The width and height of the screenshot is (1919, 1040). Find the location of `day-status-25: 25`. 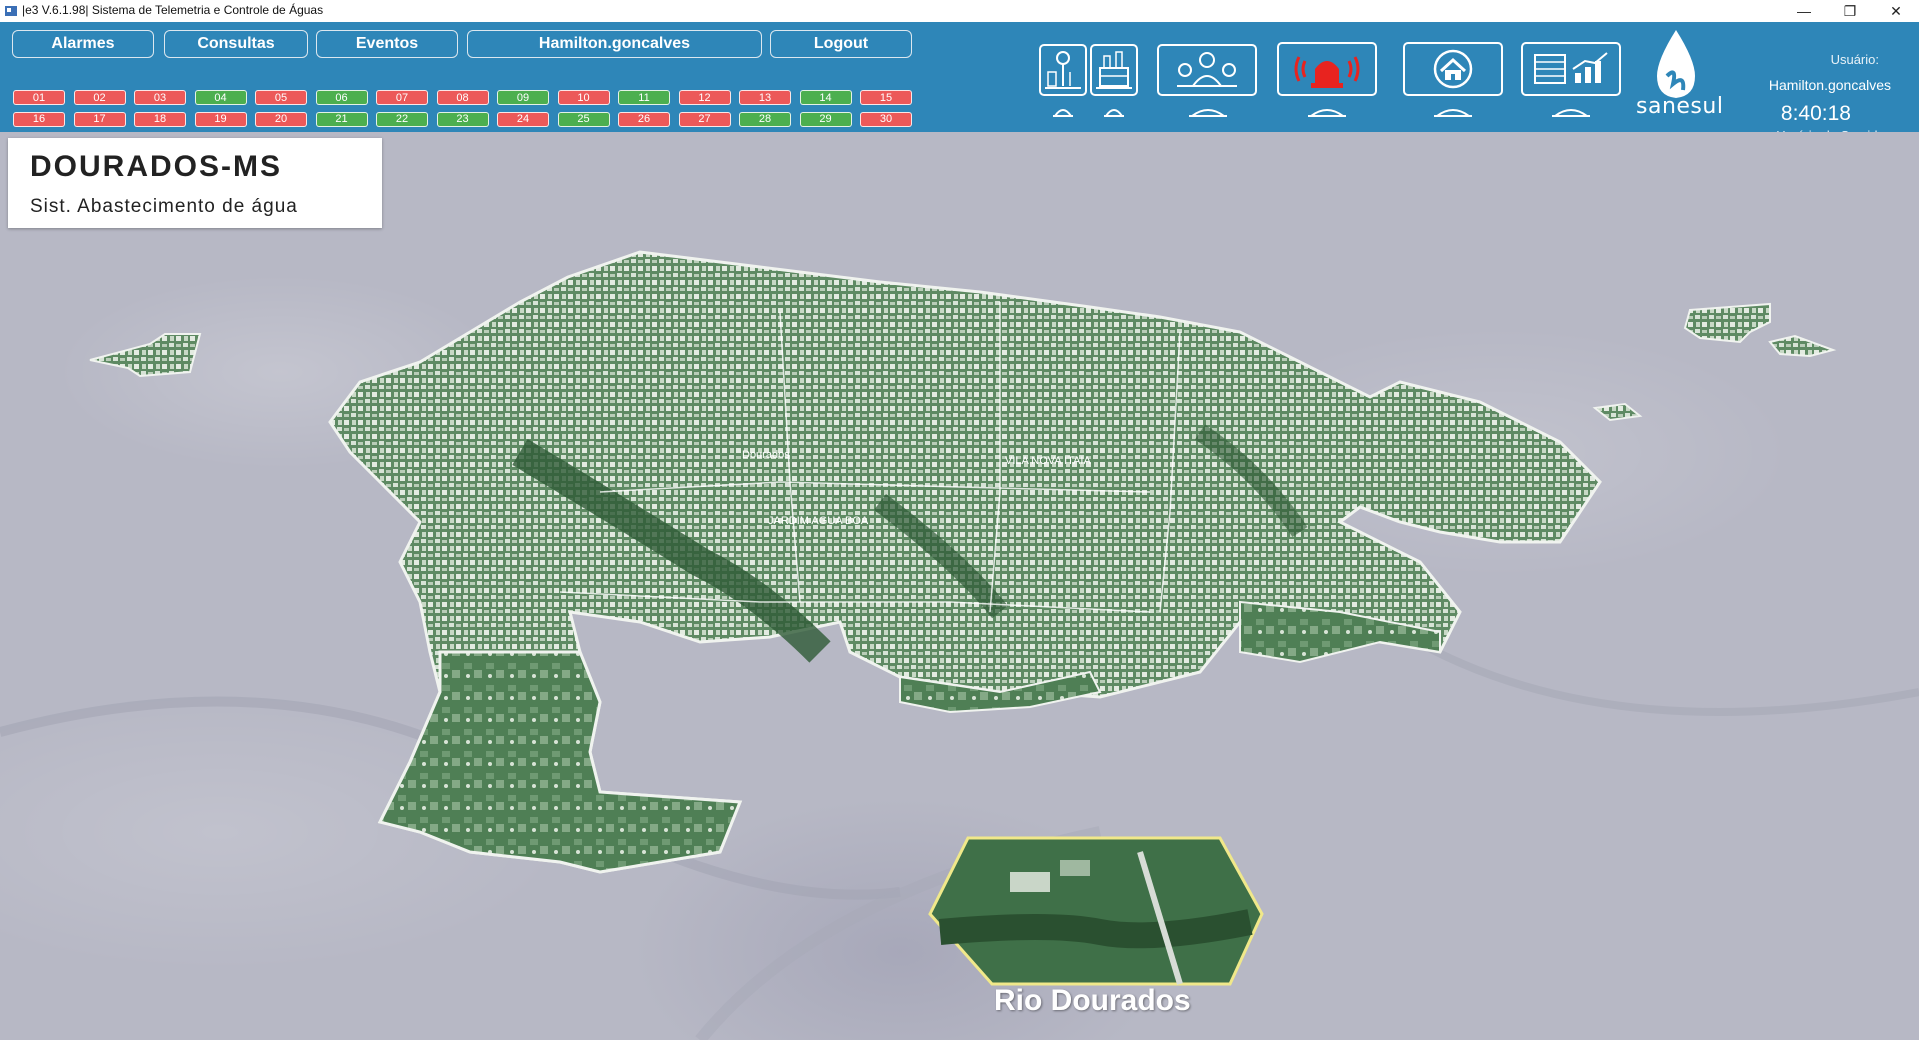

day-status-25: 25 is located at coordinates (583, 119).